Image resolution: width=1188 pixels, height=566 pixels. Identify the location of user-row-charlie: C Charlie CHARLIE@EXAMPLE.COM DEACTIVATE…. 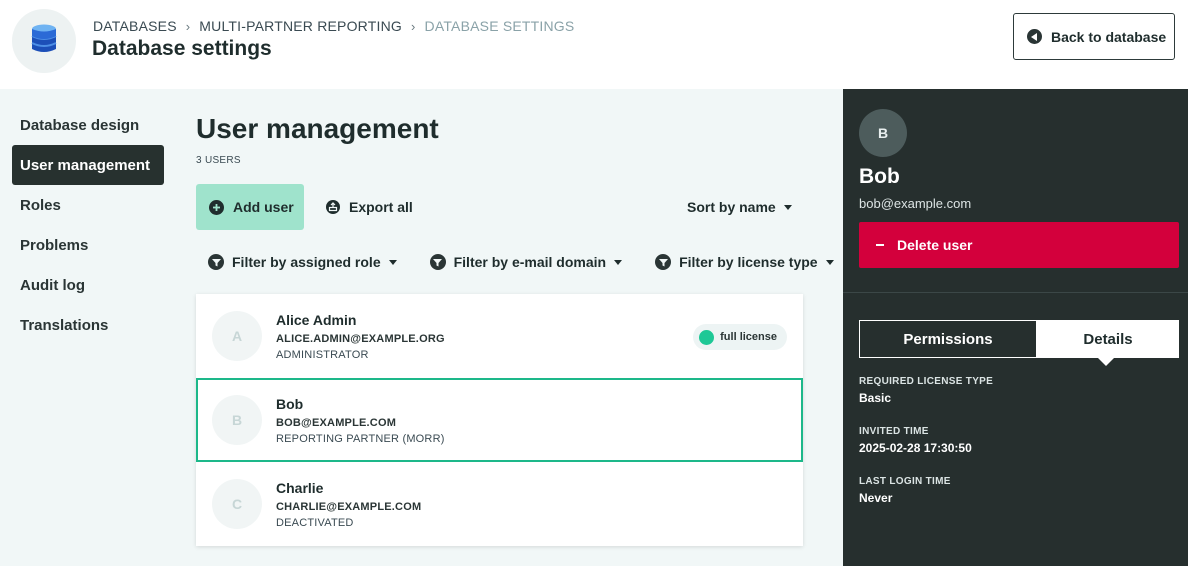
(499, 504).